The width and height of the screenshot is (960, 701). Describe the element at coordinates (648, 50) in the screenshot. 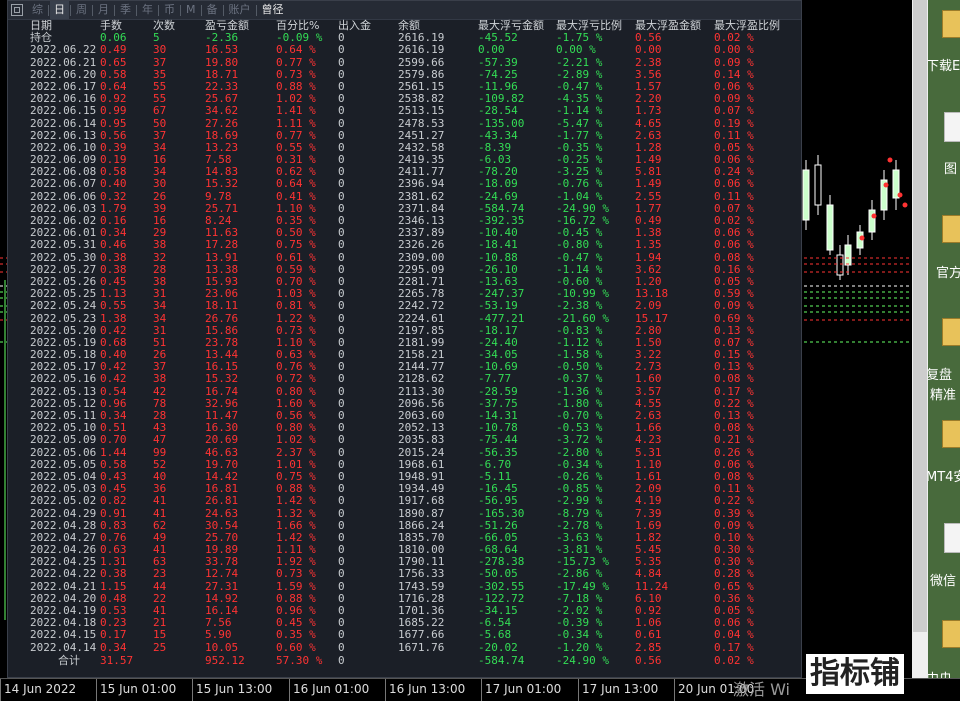

I see `cell-maxwin: 0.00` at that location.